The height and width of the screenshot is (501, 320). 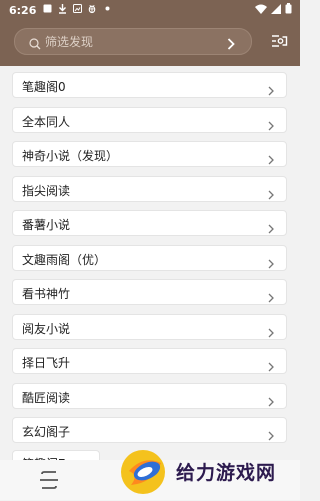 What do you see at coordinates (149, 292) in the screenshot?
I see `list-item: 看书神竹` at bounding box center [149, 292].